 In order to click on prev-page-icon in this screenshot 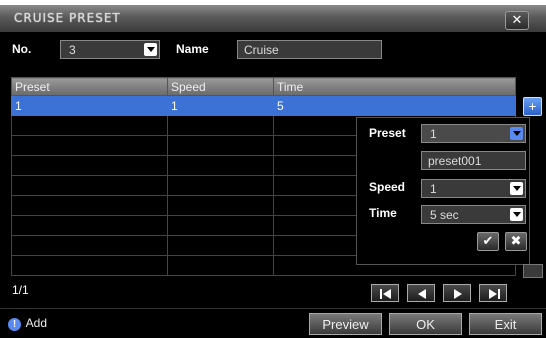, I will do `click(422, 294)`.